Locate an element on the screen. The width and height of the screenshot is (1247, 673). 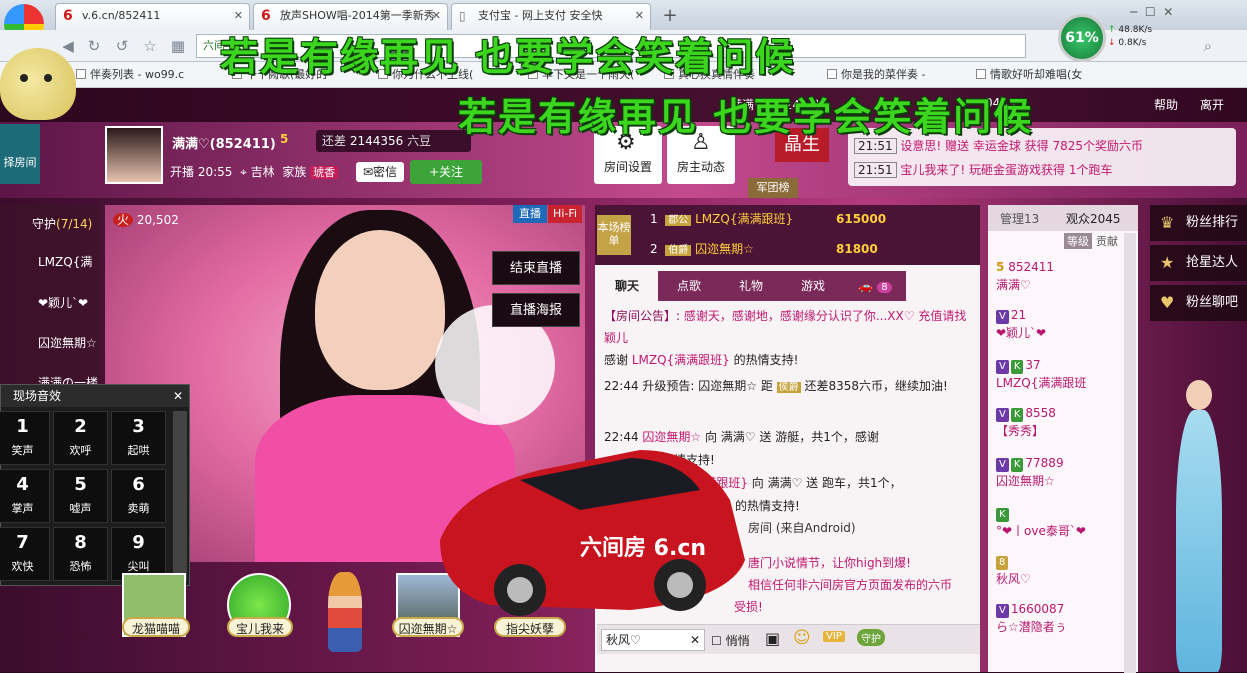
sound-key: 1 笑声 is located at coordinates (25, 438).